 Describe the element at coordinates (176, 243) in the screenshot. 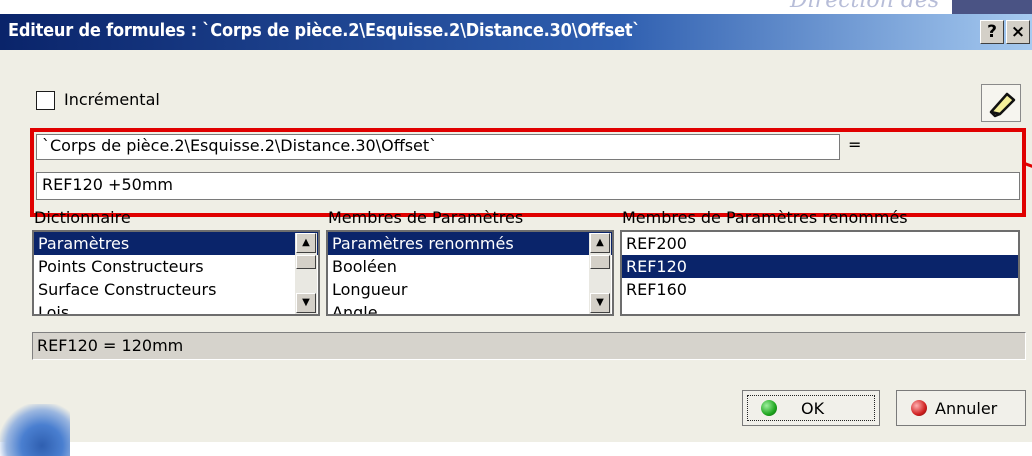

I see `list-item: Paramètres` at that location.